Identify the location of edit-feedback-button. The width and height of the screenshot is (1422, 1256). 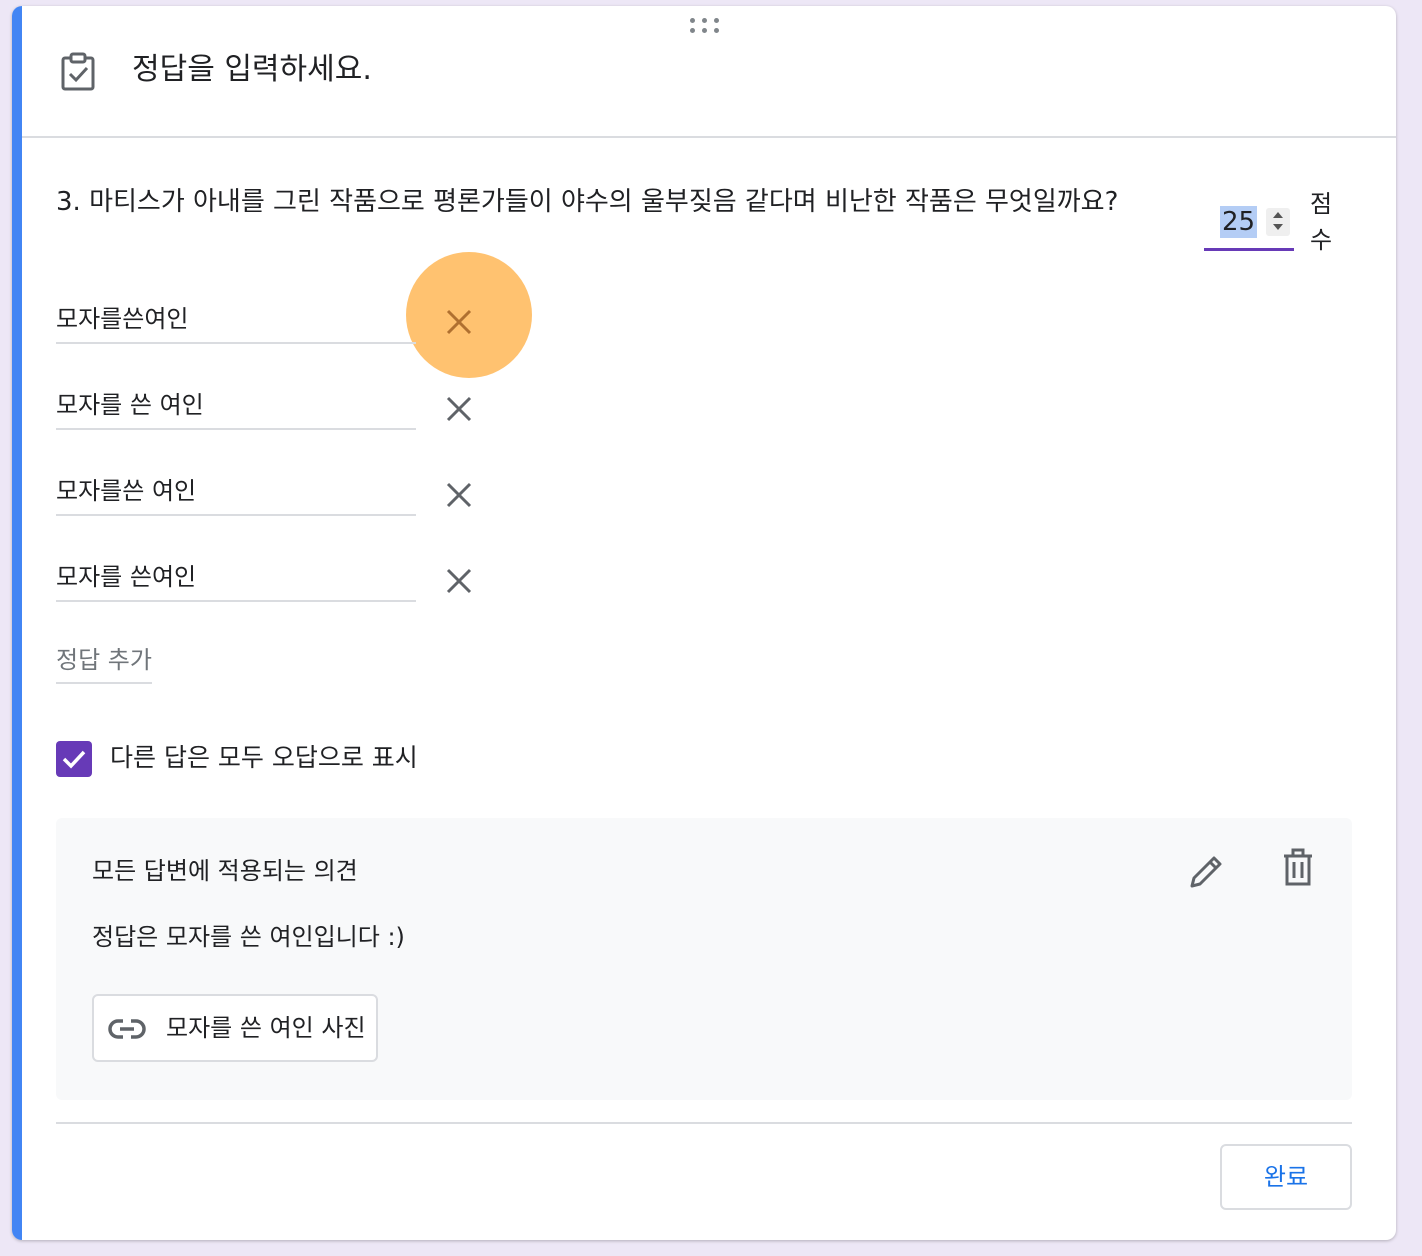
(1206, 872).